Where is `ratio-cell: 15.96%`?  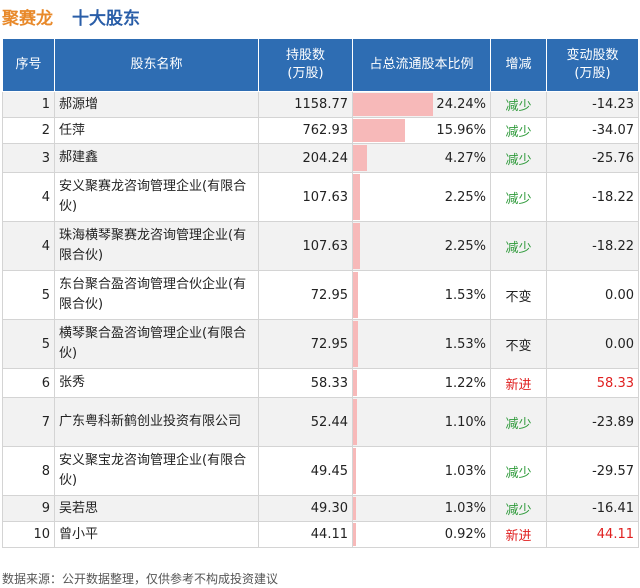
ratio-cell: 15.96% is located at coordinates (421, 130).